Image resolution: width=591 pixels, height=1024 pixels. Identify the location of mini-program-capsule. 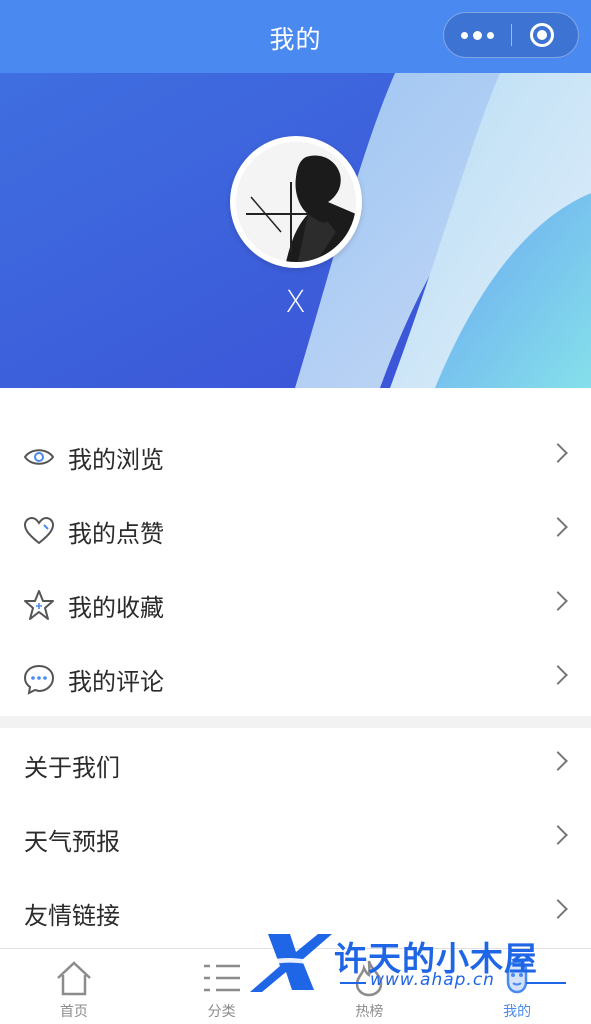
(511, 35).